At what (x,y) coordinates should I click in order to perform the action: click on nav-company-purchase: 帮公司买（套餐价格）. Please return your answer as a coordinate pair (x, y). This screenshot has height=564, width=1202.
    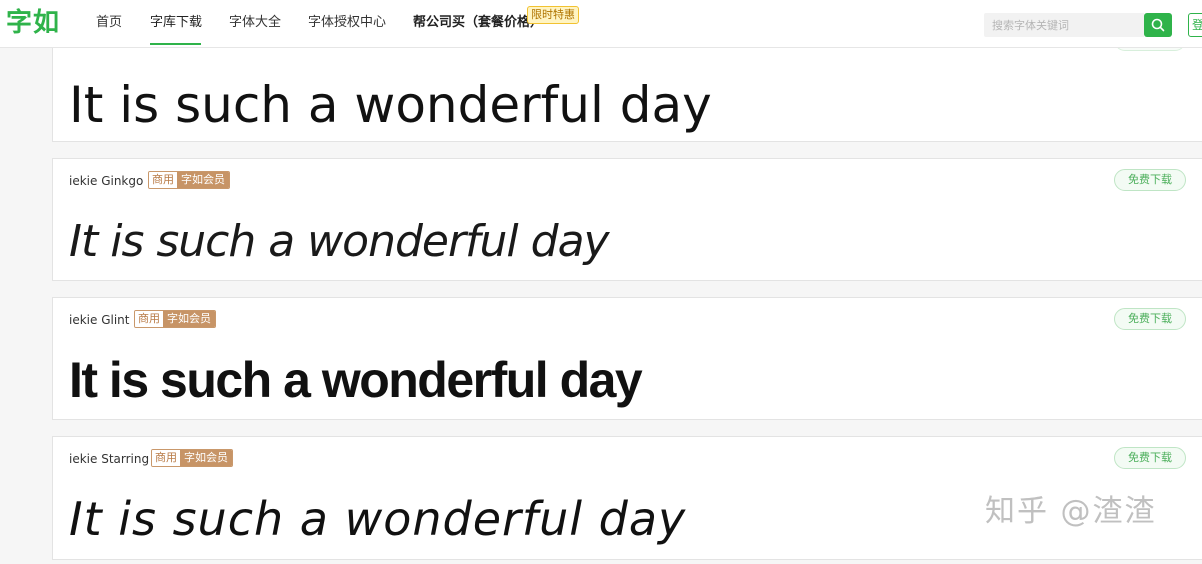
    Looking at the image, I should click on (478, 23).